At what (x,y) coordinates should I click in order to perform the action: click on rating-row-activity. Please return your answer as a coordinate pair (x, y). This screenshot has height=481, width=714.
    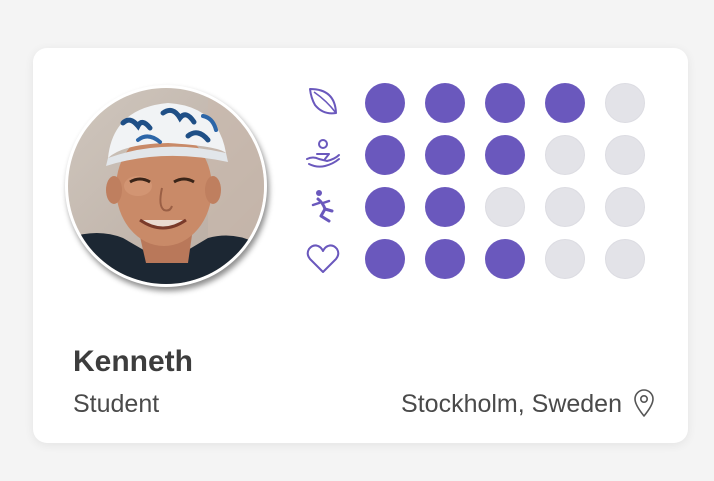
    Looking at the image, I should click on (495, 207).